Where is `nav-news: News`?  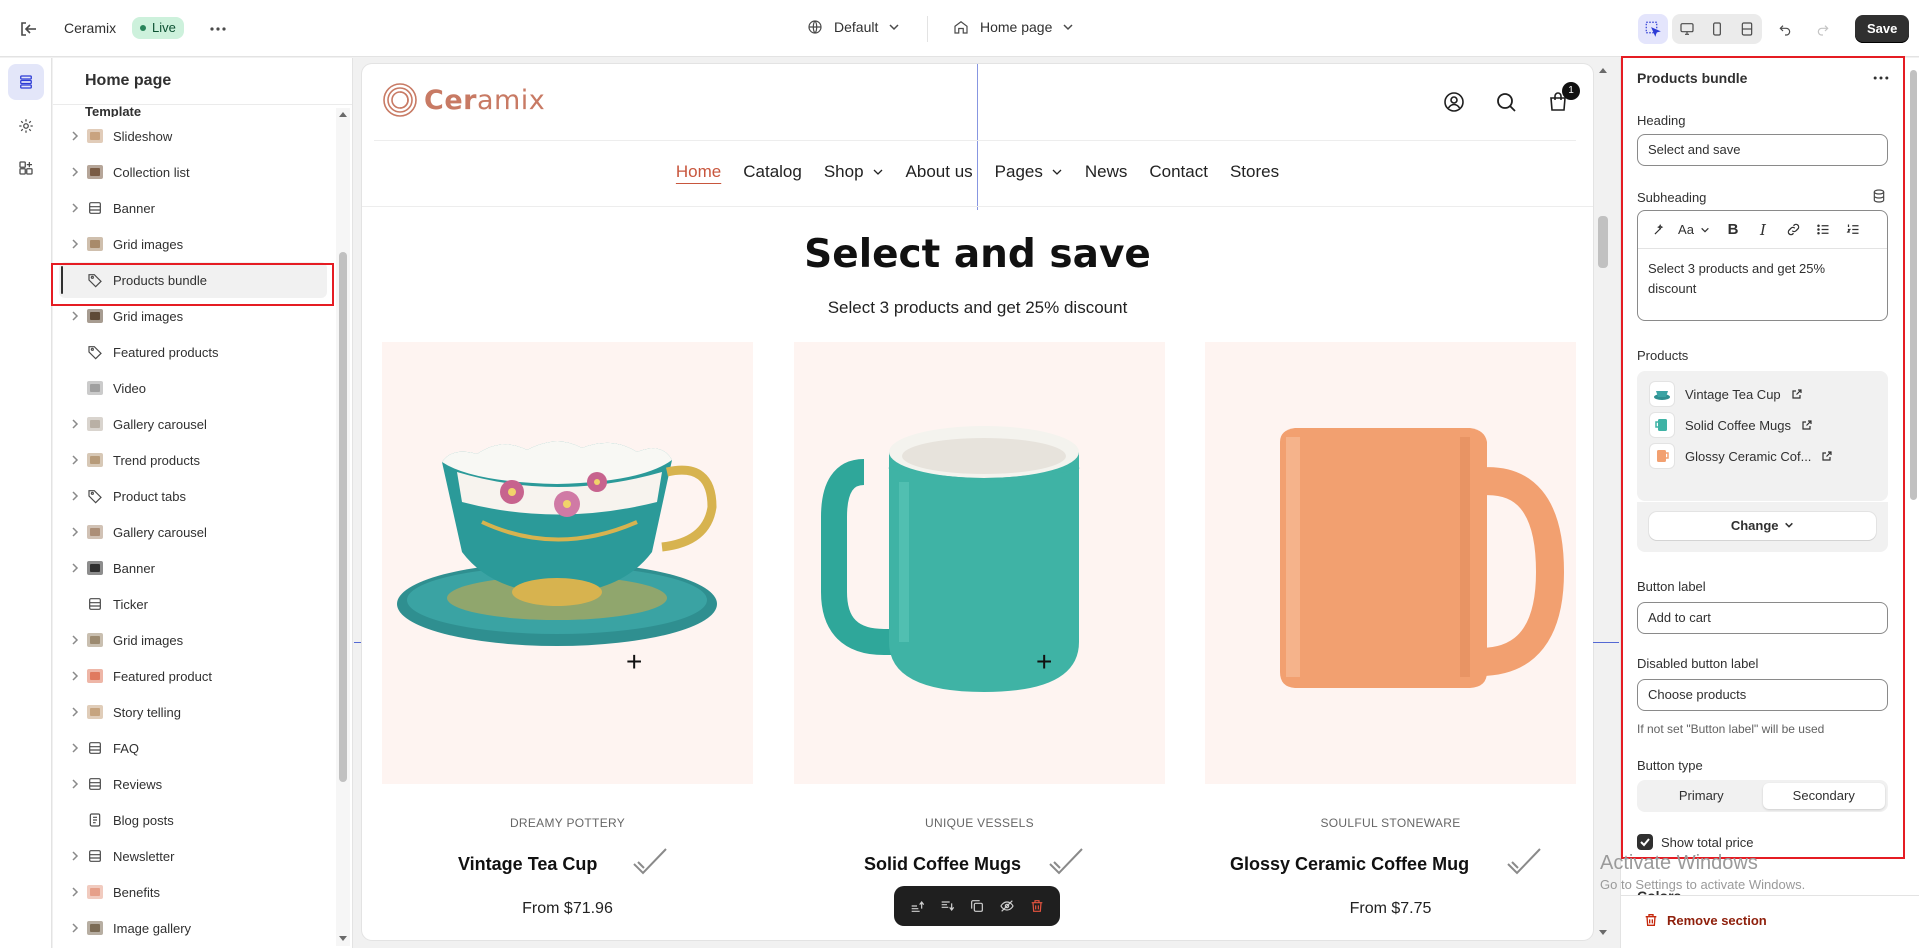 nav-news: News is located at coordinates (1106, 172).